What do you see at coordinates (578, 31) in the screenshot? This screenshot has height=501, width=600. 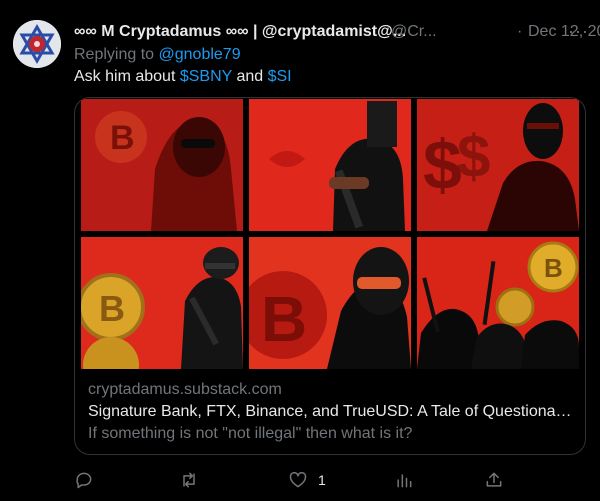 I see `more-options-icon: ···` at bounding box center [578, 31].